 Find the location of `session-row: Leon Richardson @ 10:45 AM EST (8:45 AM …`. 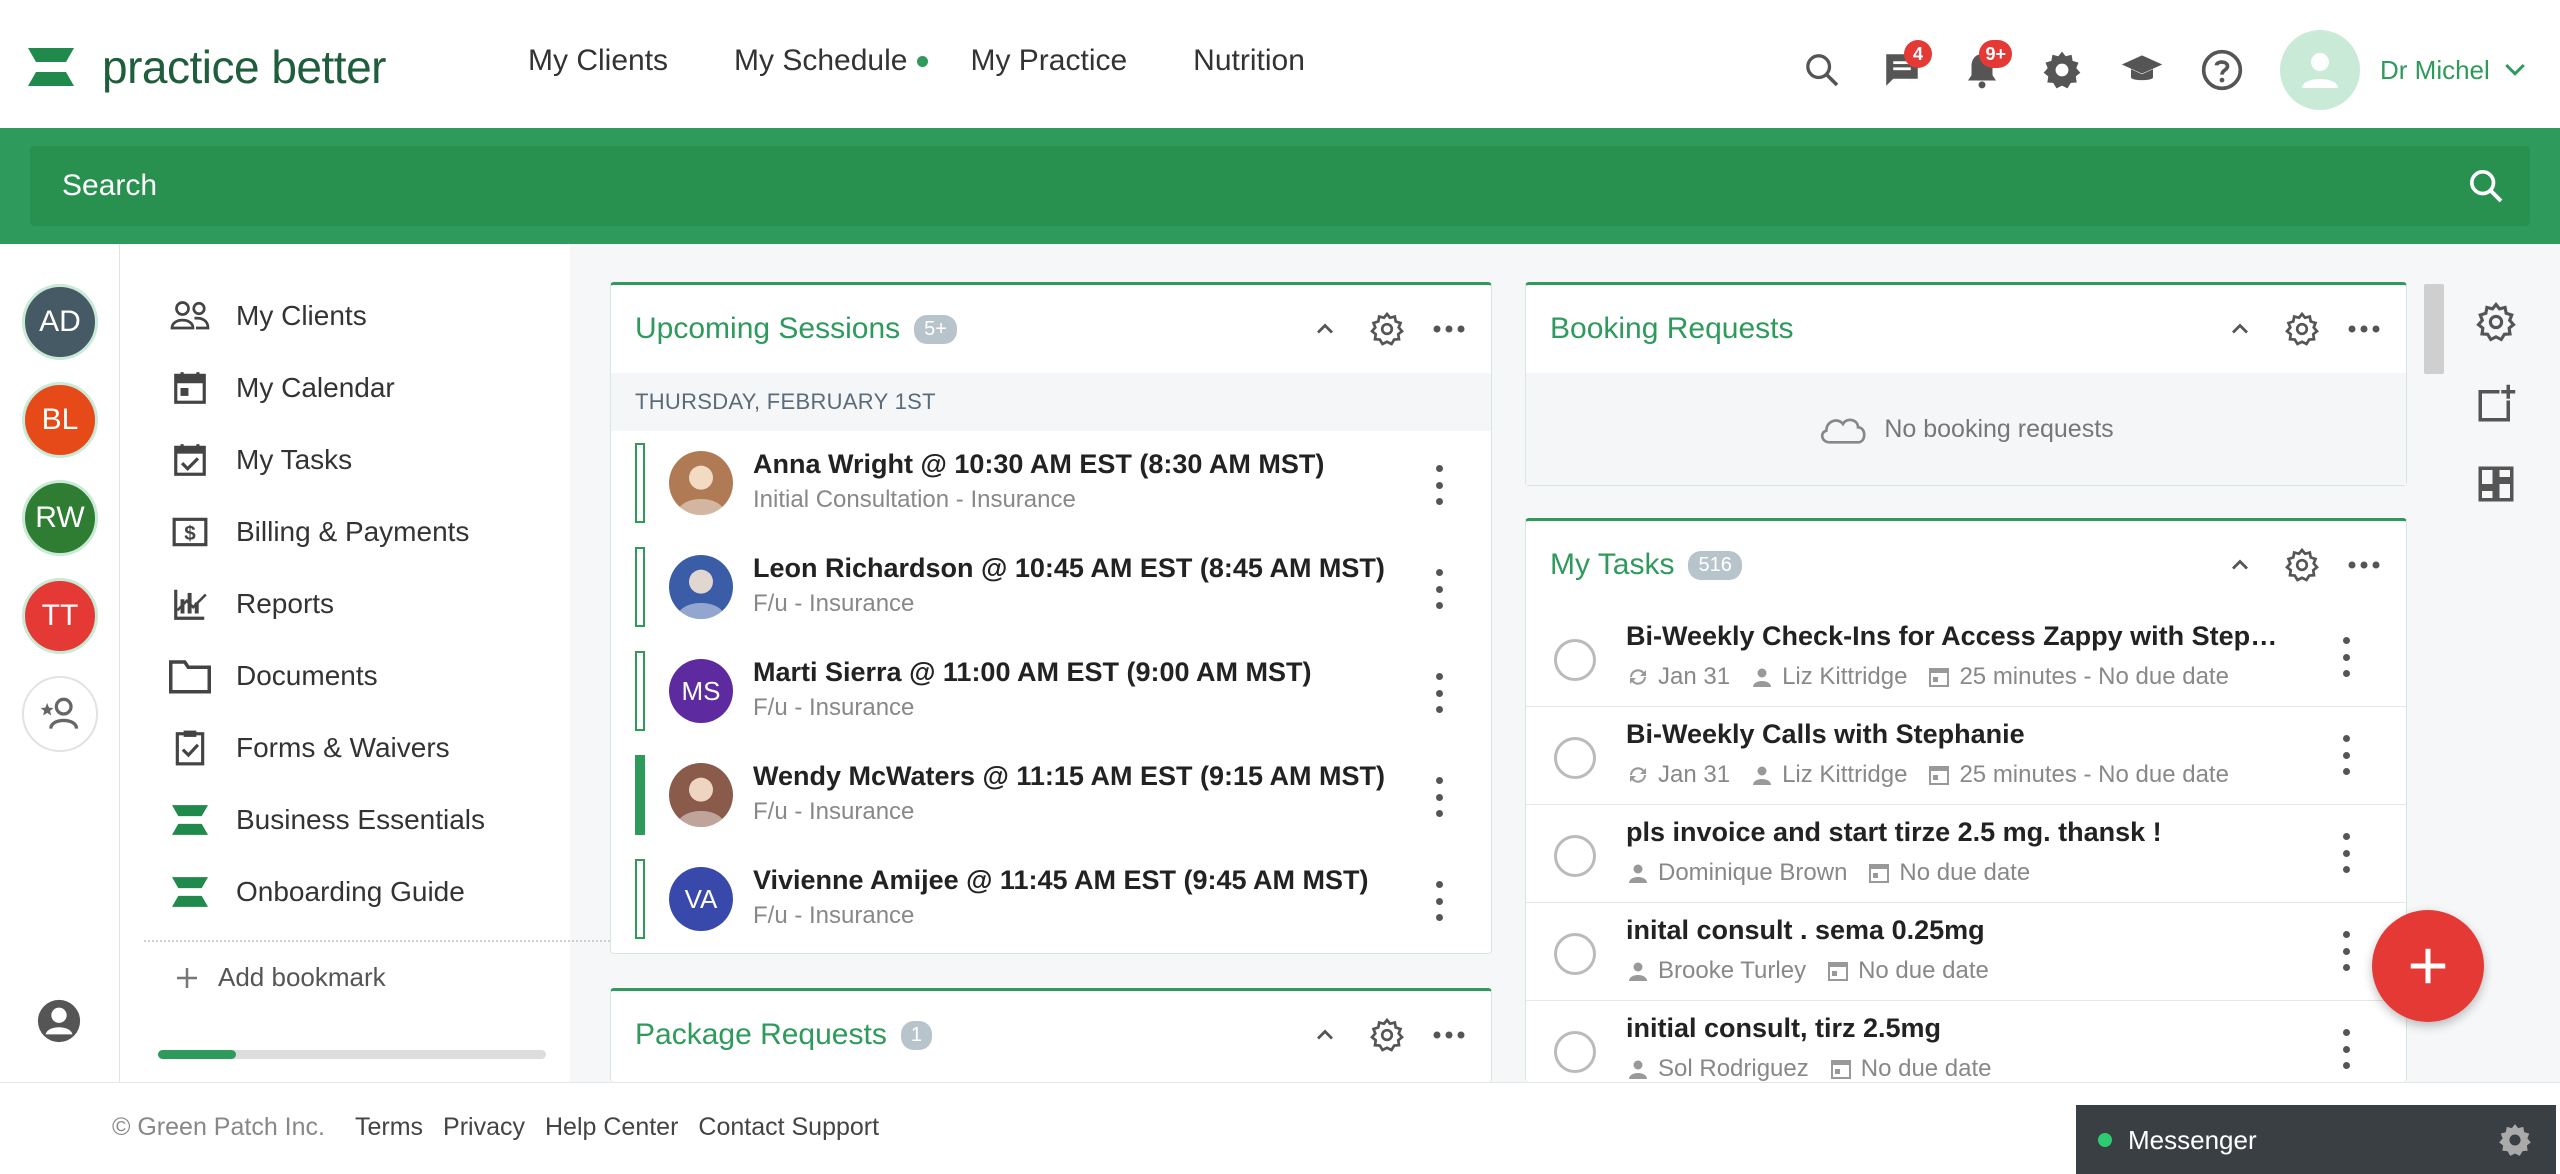

session-row: Leon Richardson @ 10:45 AM EST (8:45 AM … is located at coordinates (1051, 587).